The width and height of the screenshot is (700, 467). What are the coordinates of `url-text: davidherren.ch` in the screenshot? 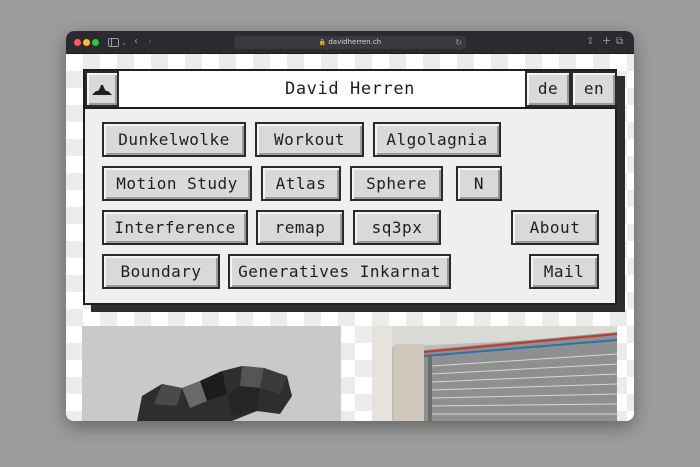 It's located at (355, 42).